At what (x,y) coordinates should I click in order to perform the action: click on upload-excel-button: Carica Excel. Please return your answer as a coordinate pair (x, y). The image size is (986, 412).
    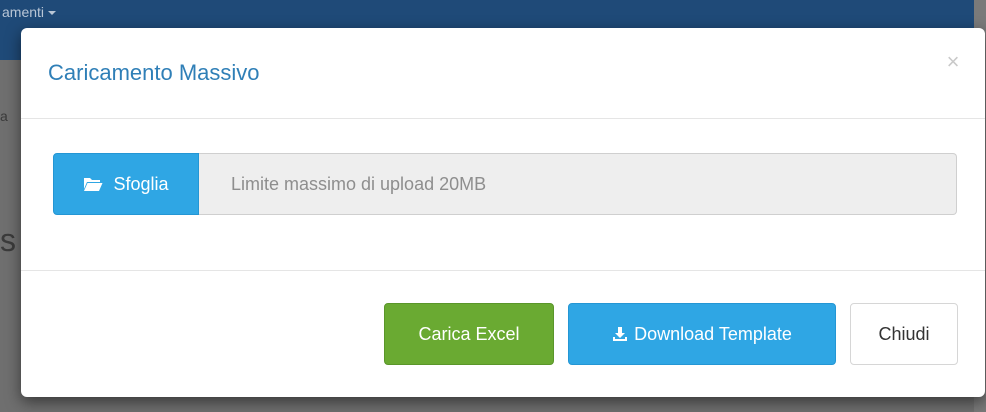
    Looking at the image, I should click on (469, 334).